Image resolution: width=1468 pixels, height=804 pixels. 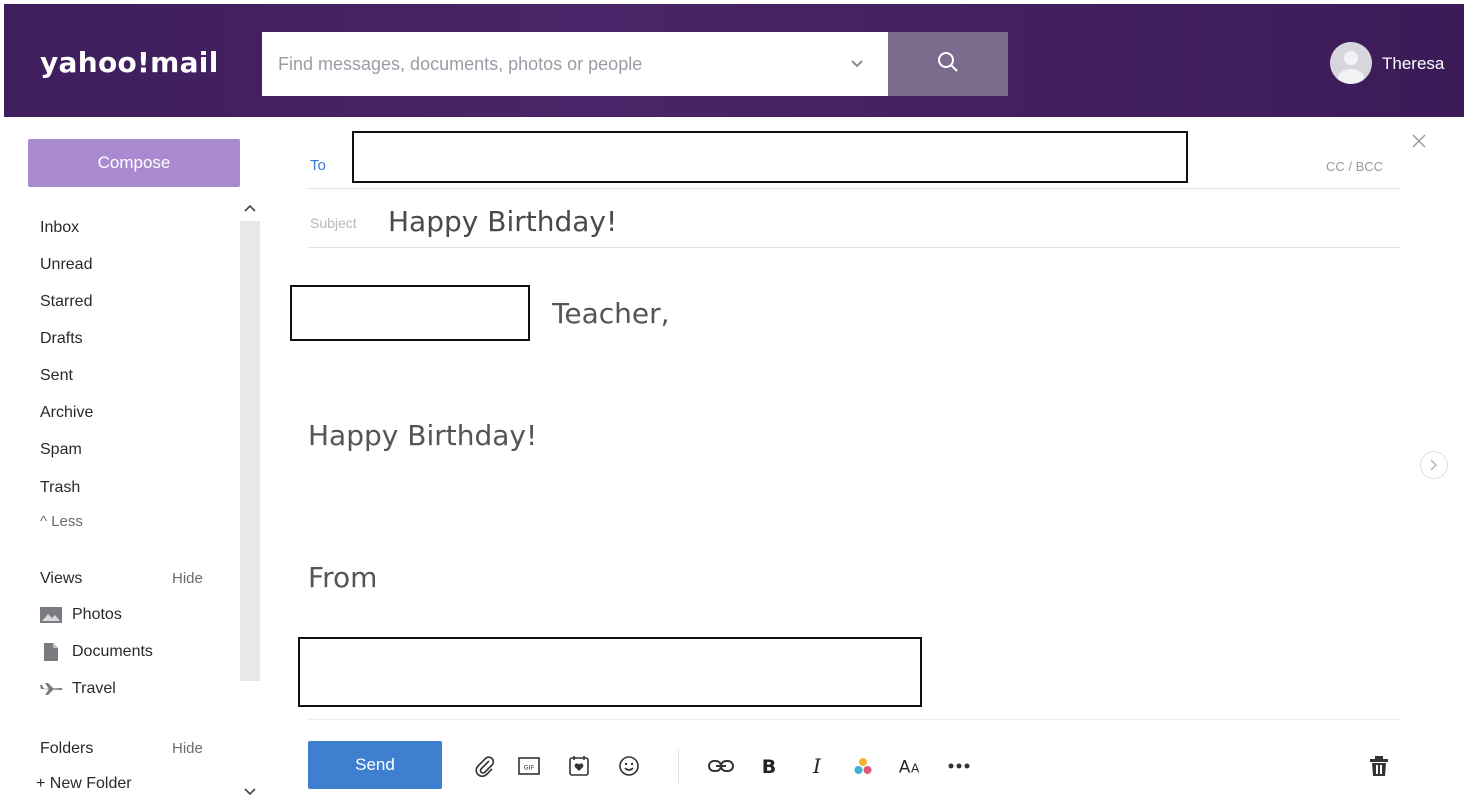 I want to click on send-button: Send, so click(x=375, y=765).